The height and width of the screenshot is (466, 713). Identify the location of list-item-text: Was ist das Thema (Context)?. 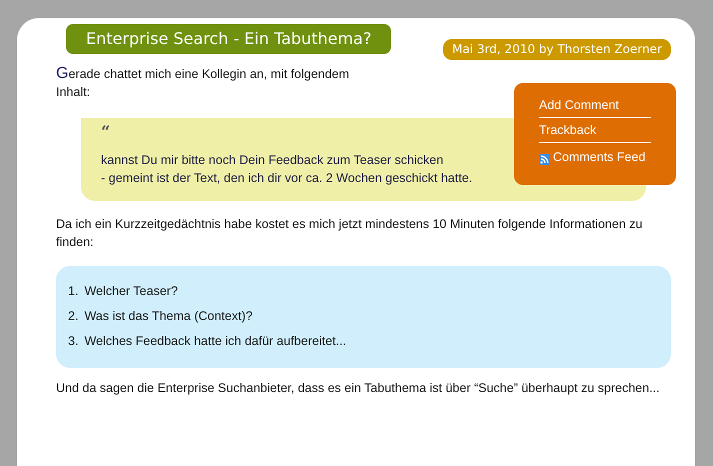
(168, 316).